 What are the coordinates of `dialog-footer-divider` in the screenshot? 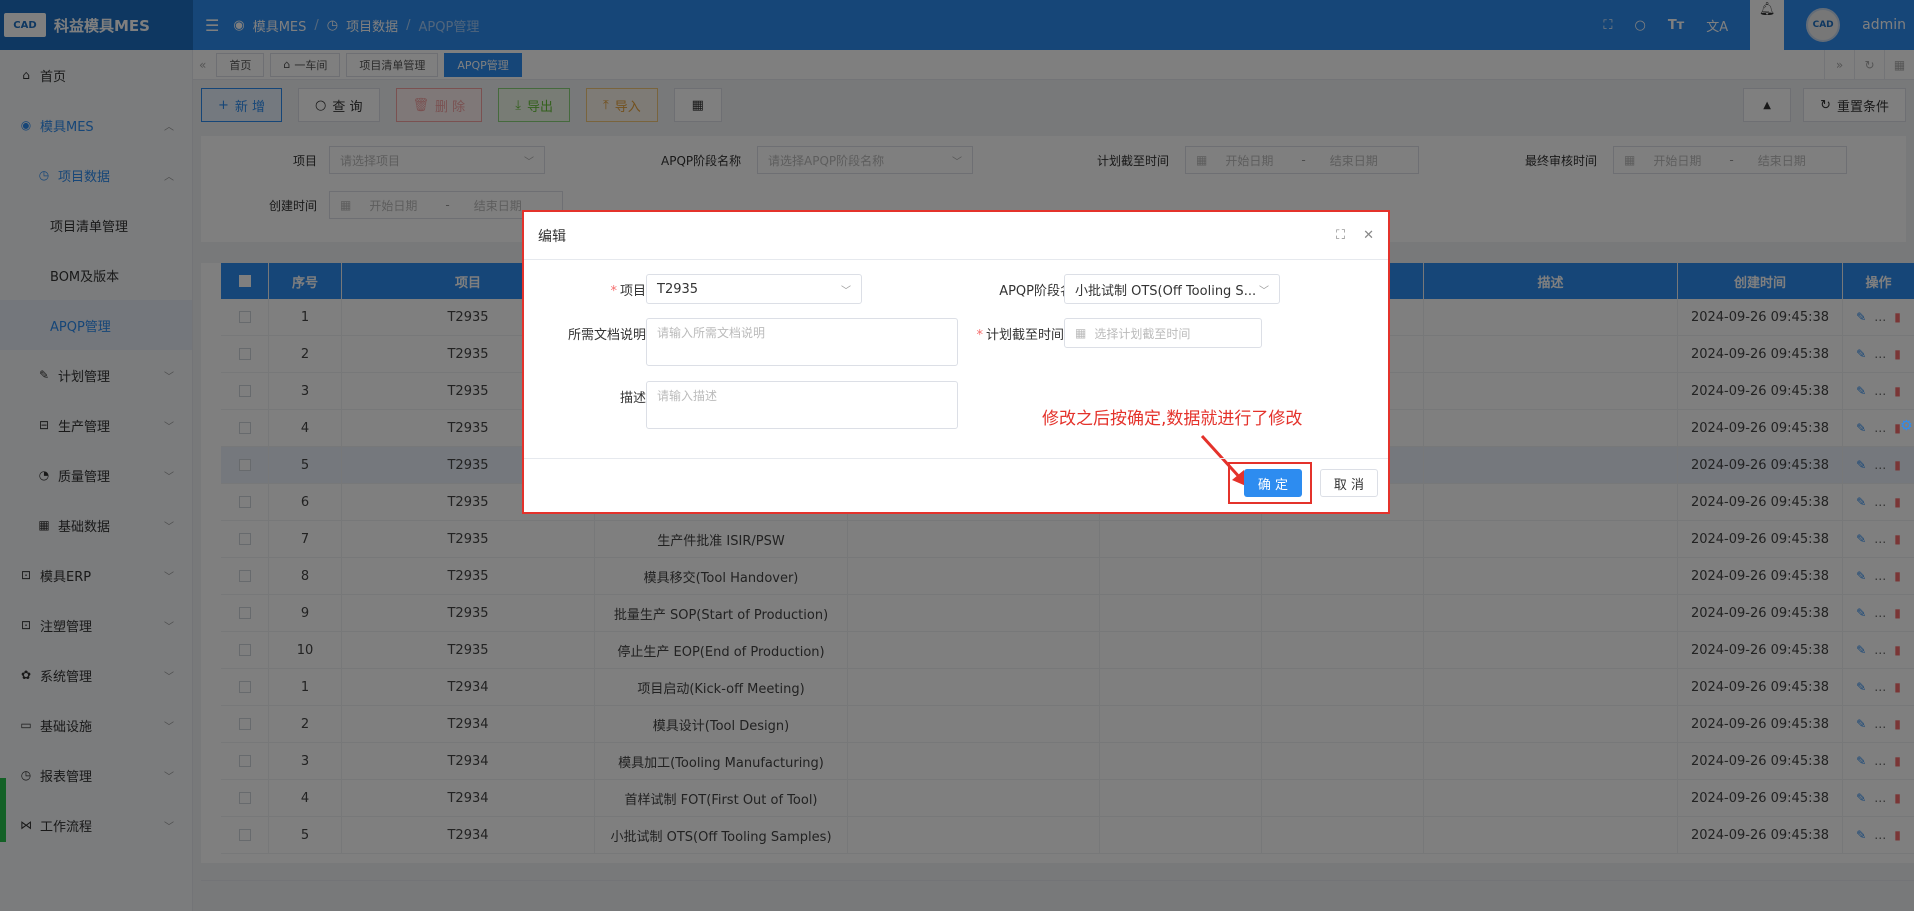 It's located at (956, 458).